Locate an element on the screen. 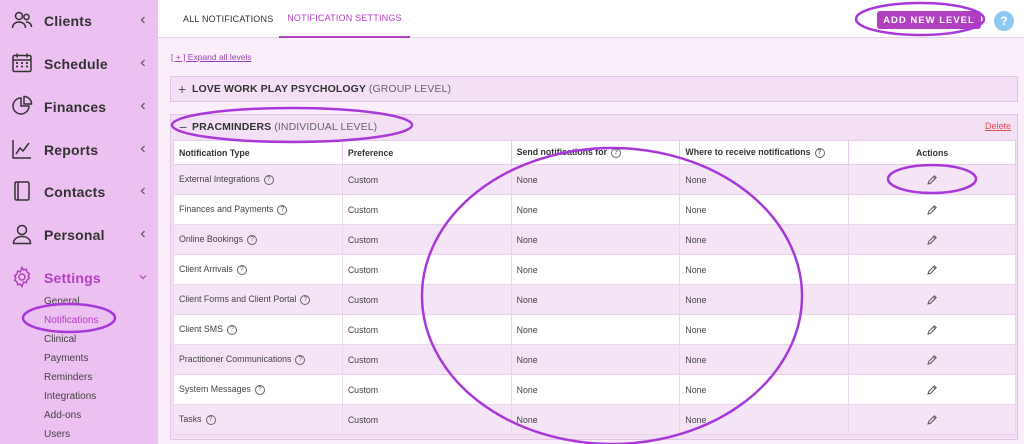 The image size is (1024, 444). cell-notification-type: Client Forms and Client Portal? is located at coordinates (258, 299).